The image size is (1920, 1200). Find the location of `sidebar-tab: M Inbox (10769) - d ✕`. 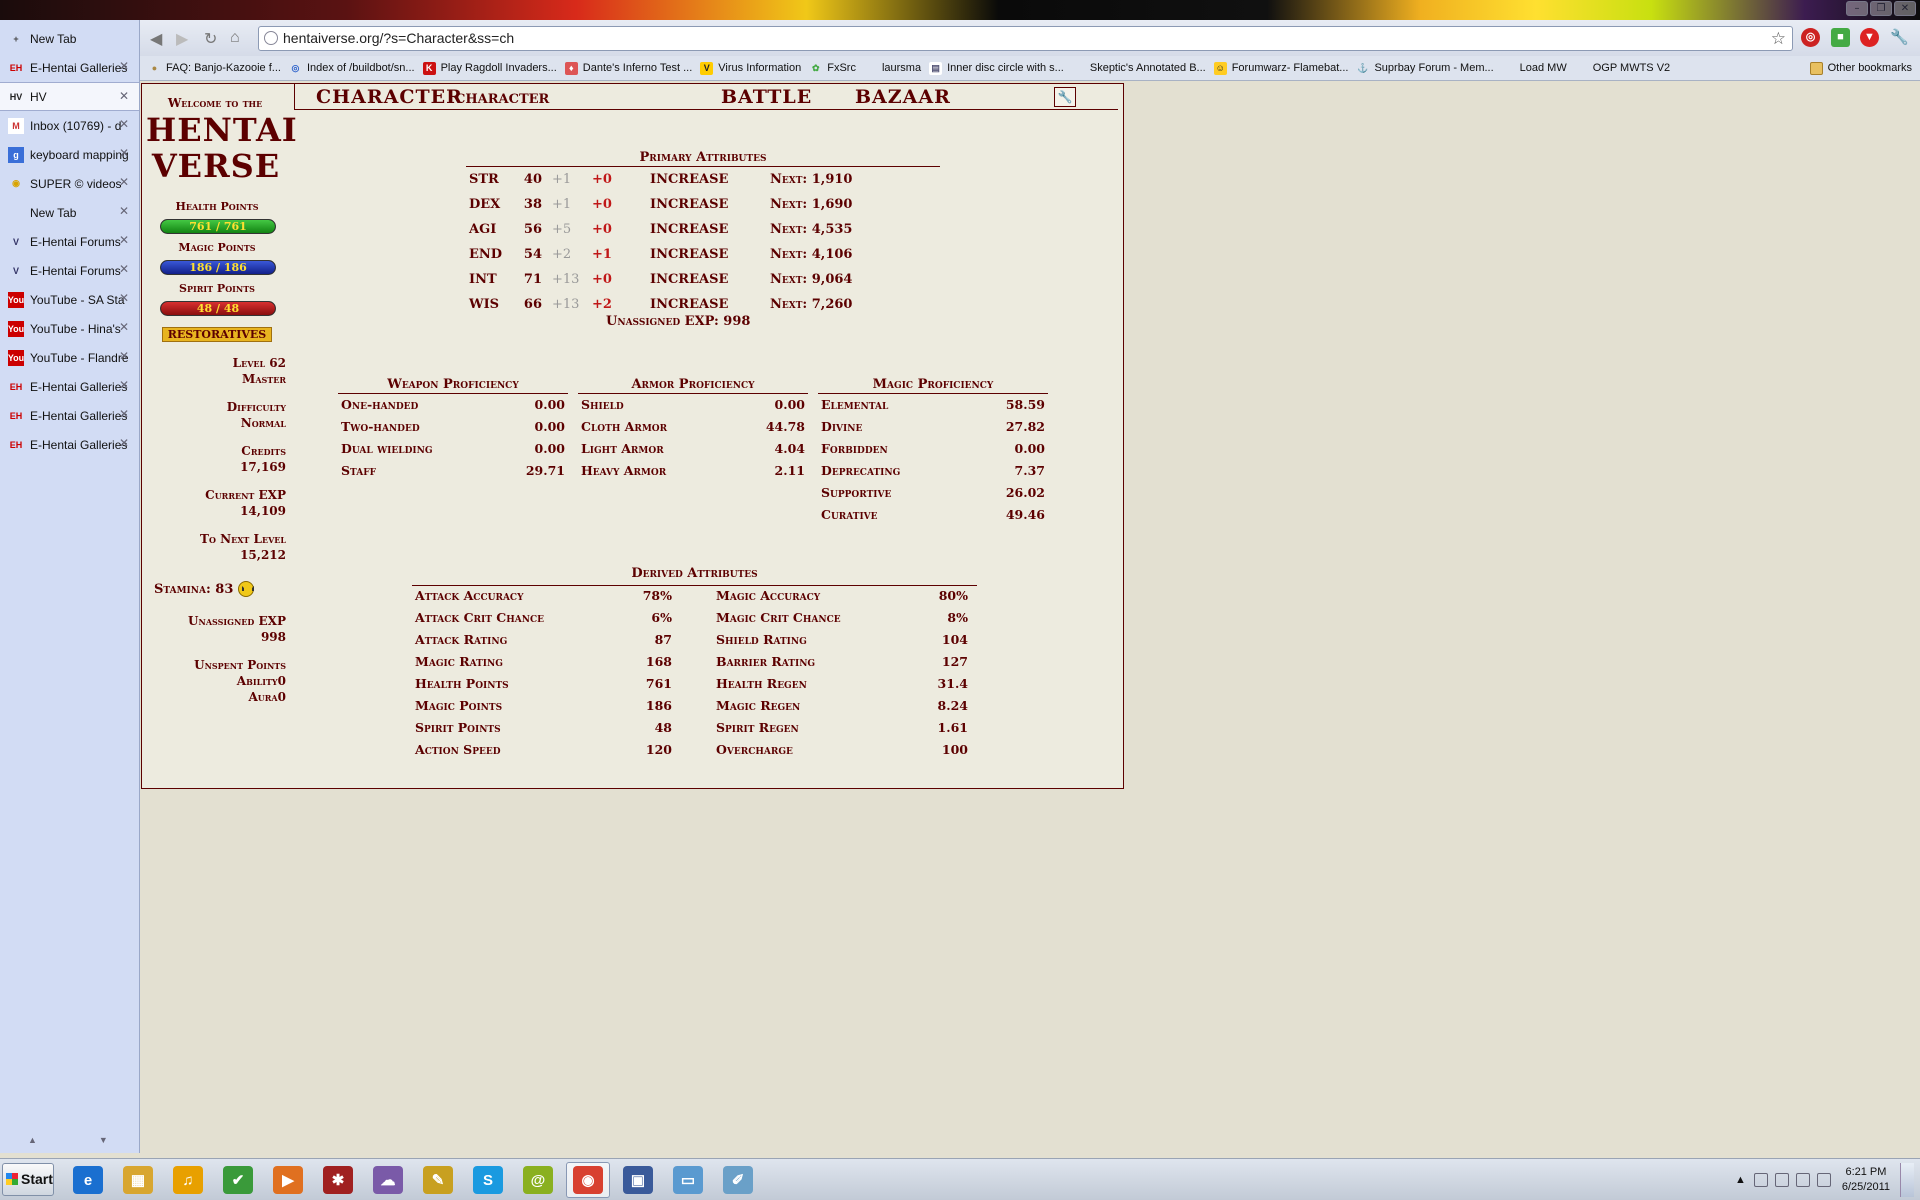

sidebar-tab: M Inbox (10769) - d ✕ is located at coordinates (69, 125).